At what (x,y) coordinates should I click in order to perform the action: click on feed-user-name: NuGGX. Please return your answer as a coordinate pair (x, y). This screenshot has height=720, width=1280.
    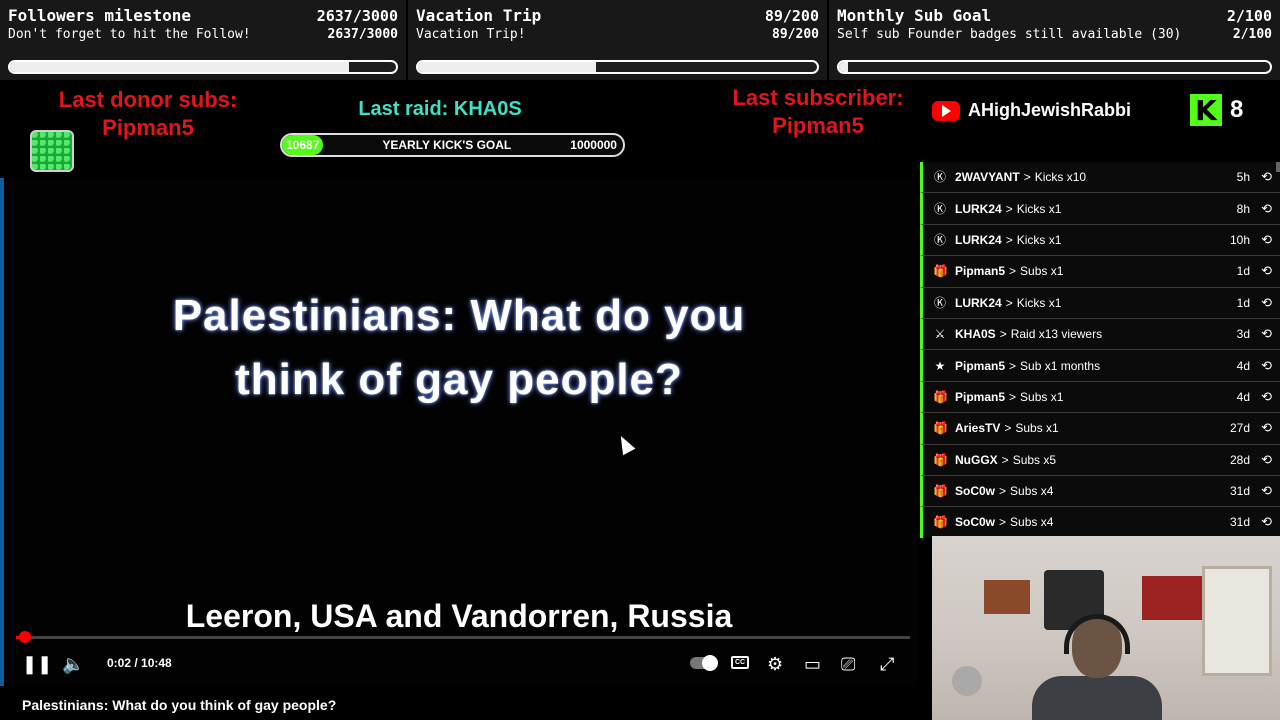
    Looking at the image, I should click on (976, 459).